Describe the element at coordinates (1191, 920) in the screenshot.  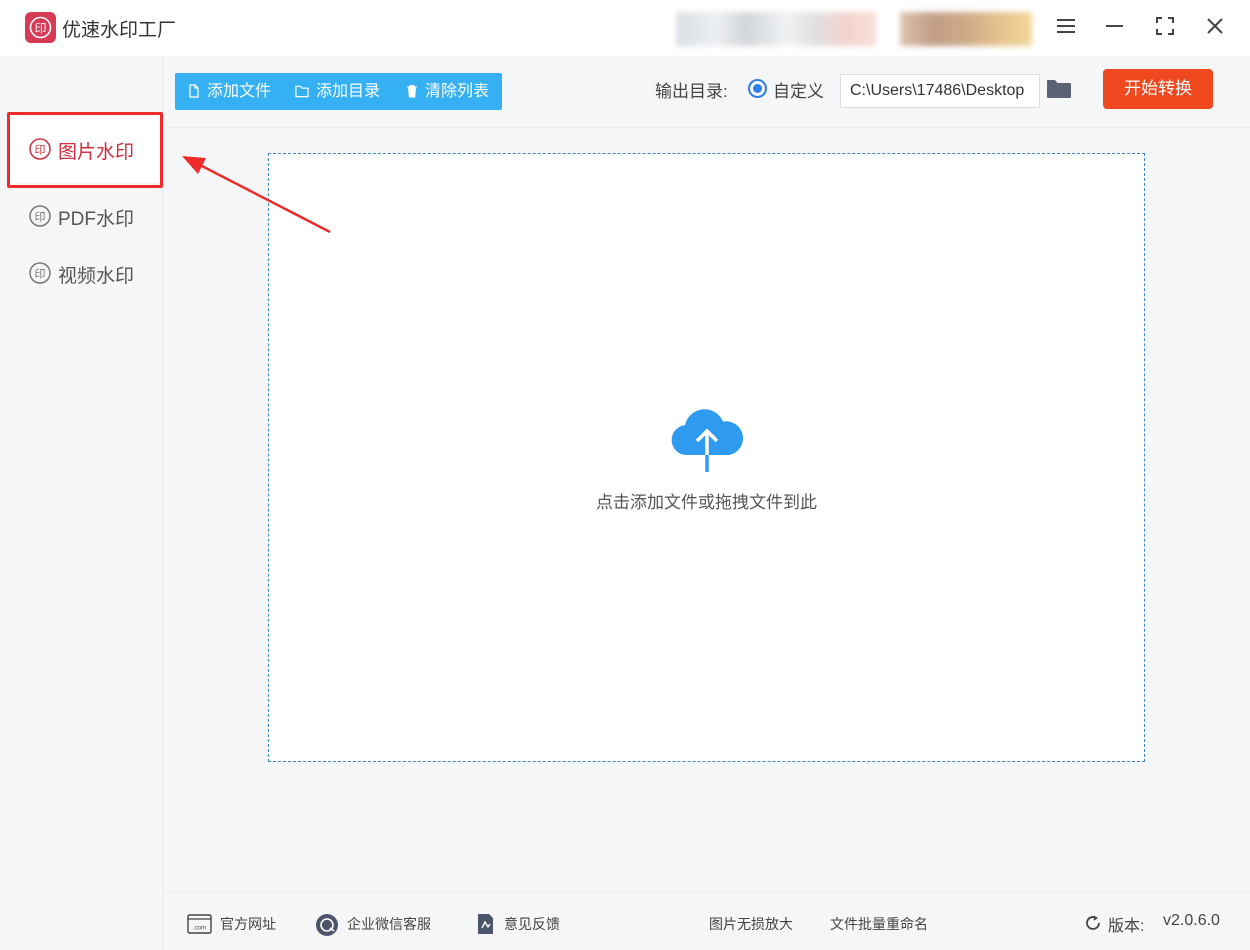
I see `version-number: v2.0.6.0` at that location.